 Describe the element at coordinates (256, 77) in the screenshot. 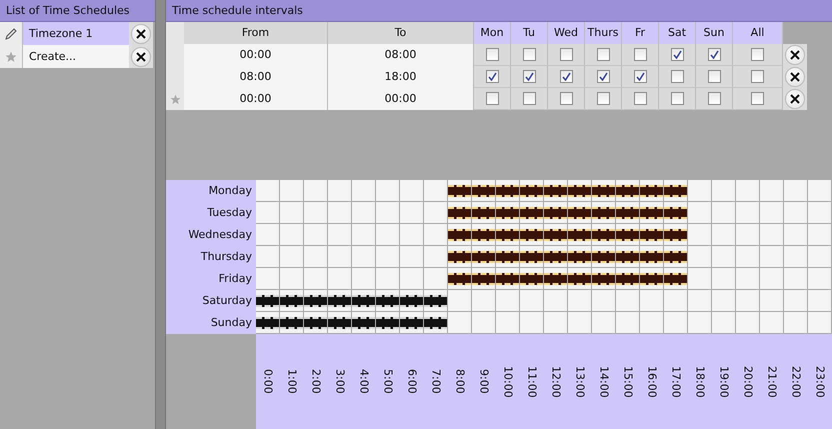

I see `from-time: 08:00` at that location.